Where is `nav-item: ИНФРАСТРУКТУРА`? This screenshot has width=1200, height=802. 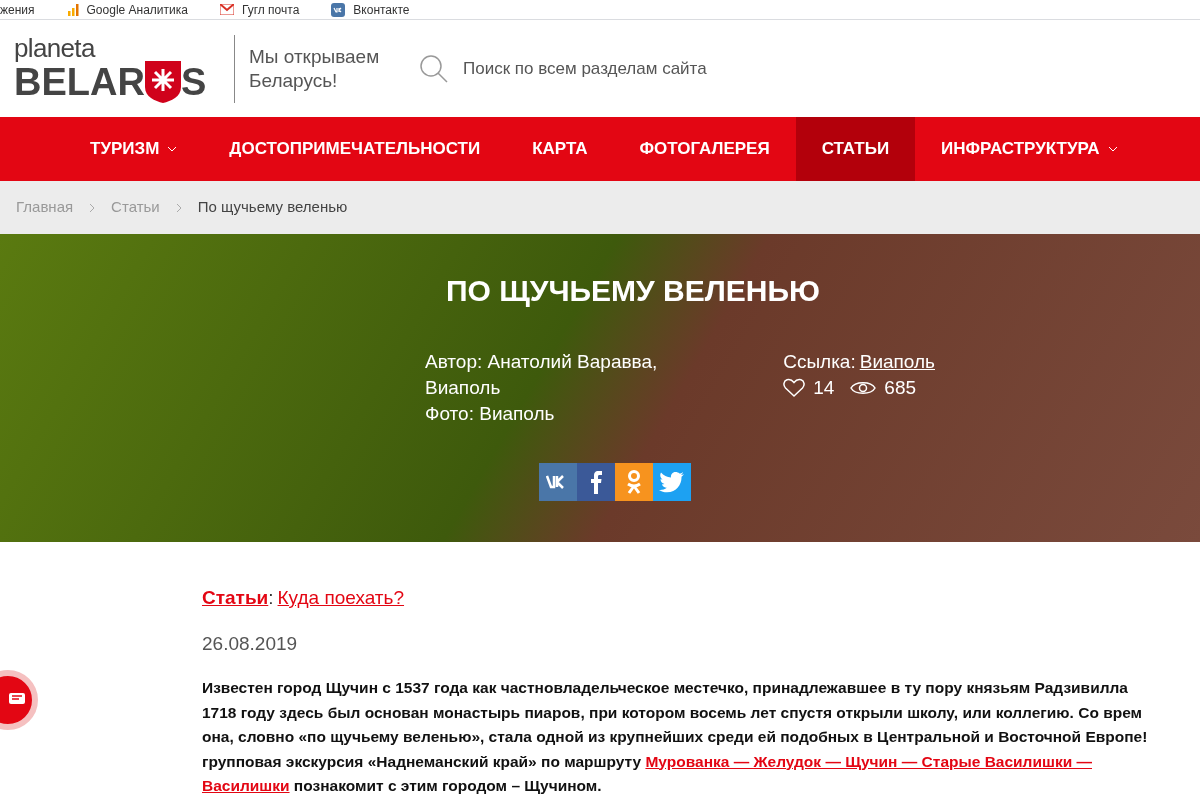 nav-item: ИНФРАСТРУКТУРА is located at coordinates (1029, 149).